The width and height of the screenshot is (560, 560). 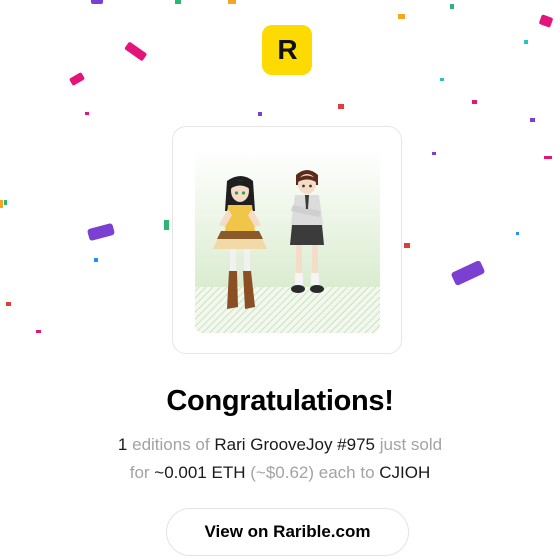 I want to click on rarible-logo-icon: R, so click(x=287, y=50).